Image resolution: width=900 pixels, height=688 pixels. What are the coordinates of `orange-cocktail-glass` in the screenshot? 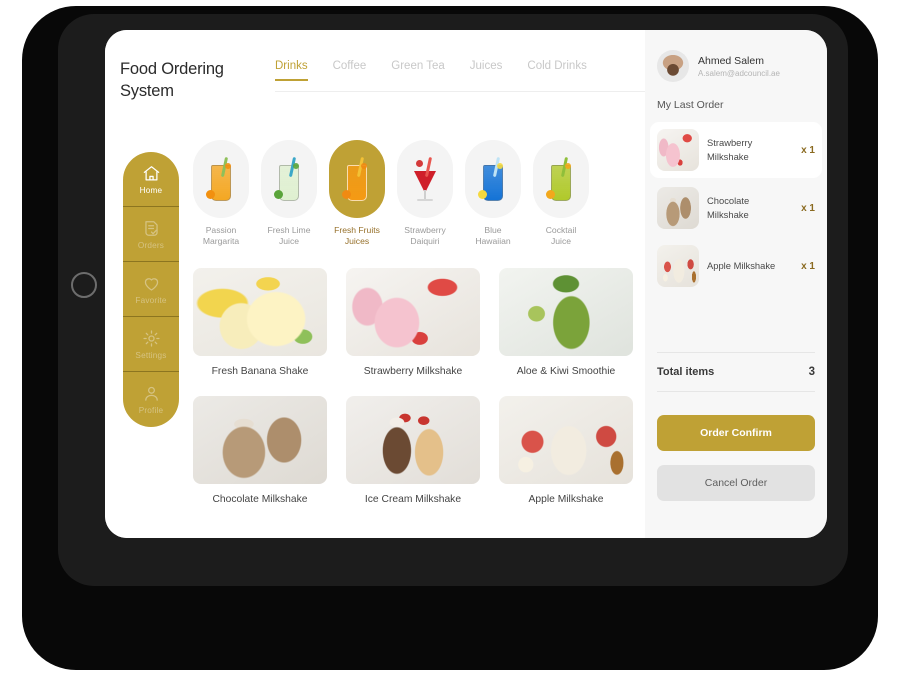 It's located at (221, 179).